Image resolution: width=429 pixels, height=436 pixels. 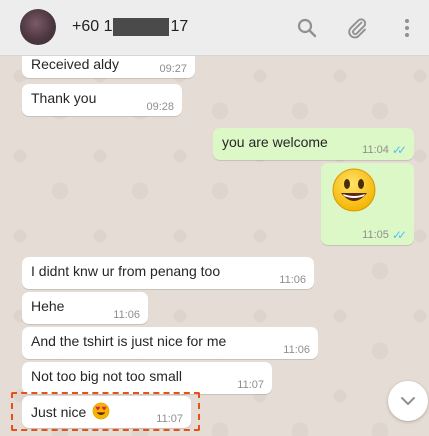 What do you see at coordinates (375, 235) in the screenshot?
I see `message-time: 11:05` at bounding box center [375, 235].